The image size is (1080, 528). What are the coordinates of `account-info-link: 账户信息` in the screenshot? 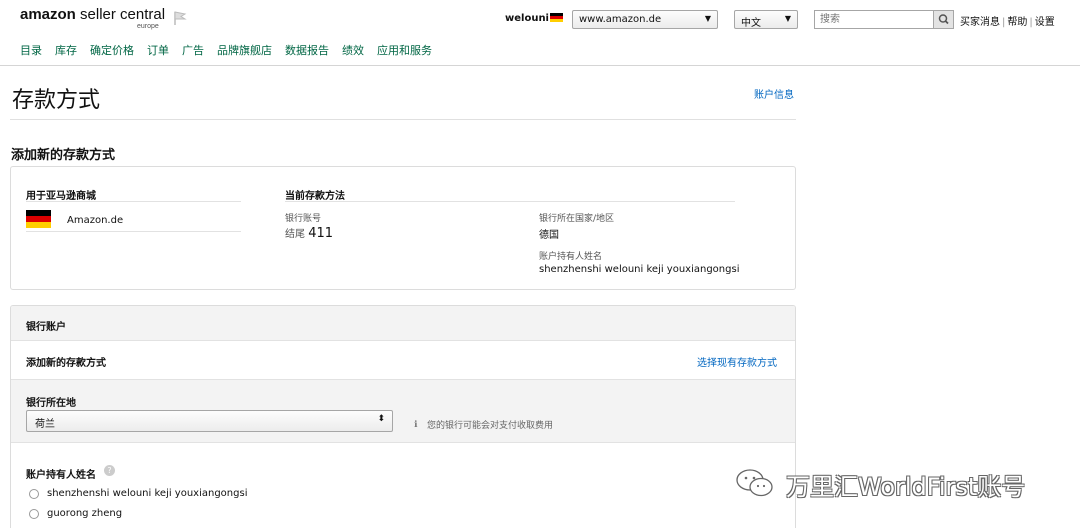 It's located at (774, 93).